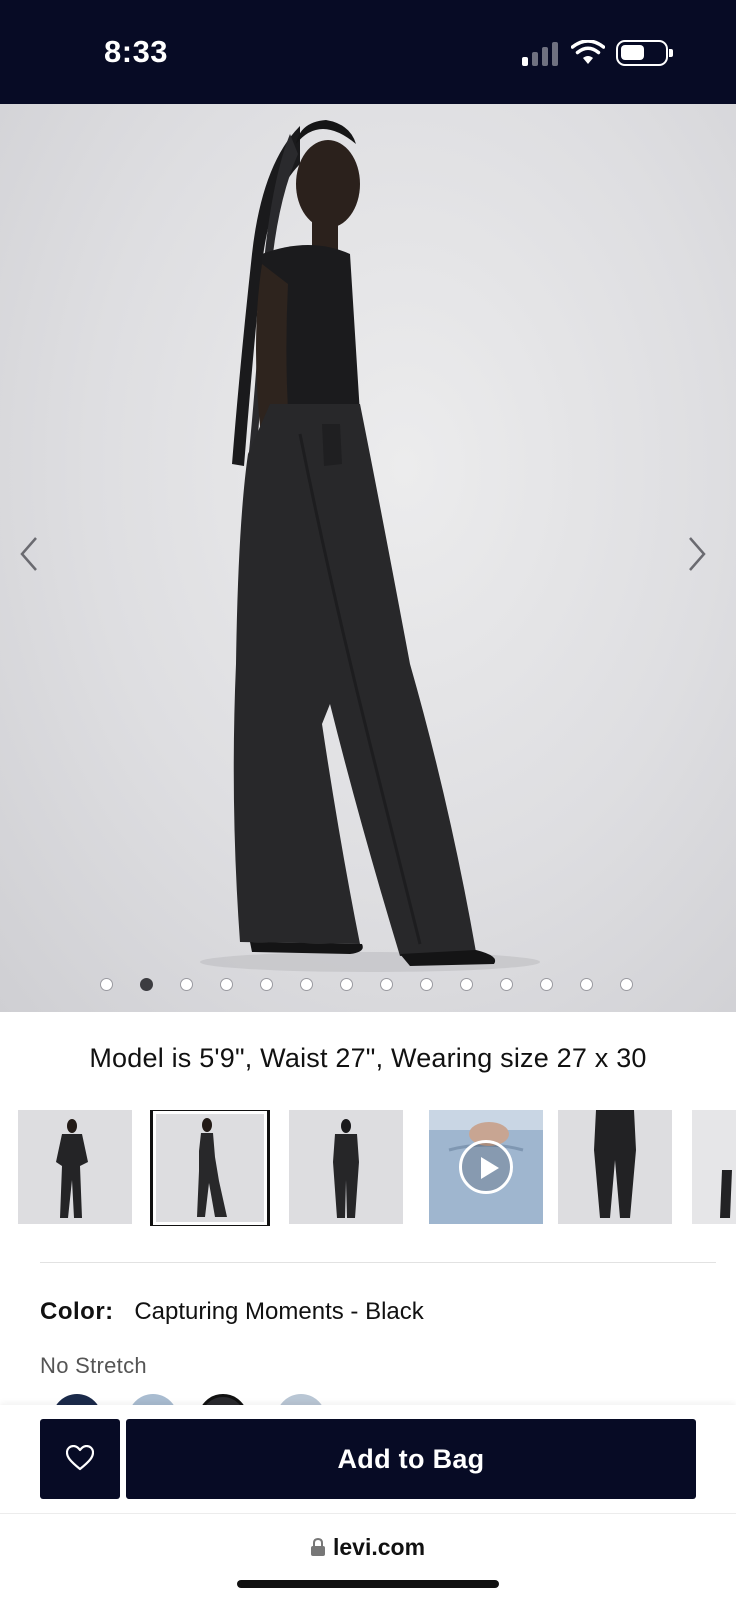  Describe the element at coordinates (696, 554) in the screenshot. I see `chevron-right-icon` at that location.